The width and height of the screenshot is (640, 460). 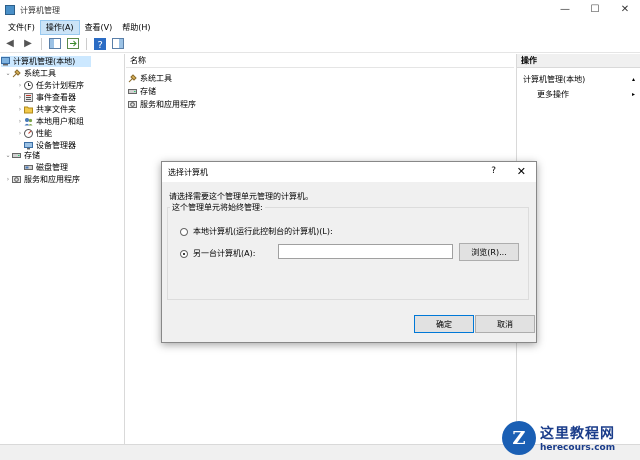 What do you see at coordinates (554, 79) in the screenshot?
I see `action-group-label: 计算机管理(本地)` at bounding box center [554, 79].